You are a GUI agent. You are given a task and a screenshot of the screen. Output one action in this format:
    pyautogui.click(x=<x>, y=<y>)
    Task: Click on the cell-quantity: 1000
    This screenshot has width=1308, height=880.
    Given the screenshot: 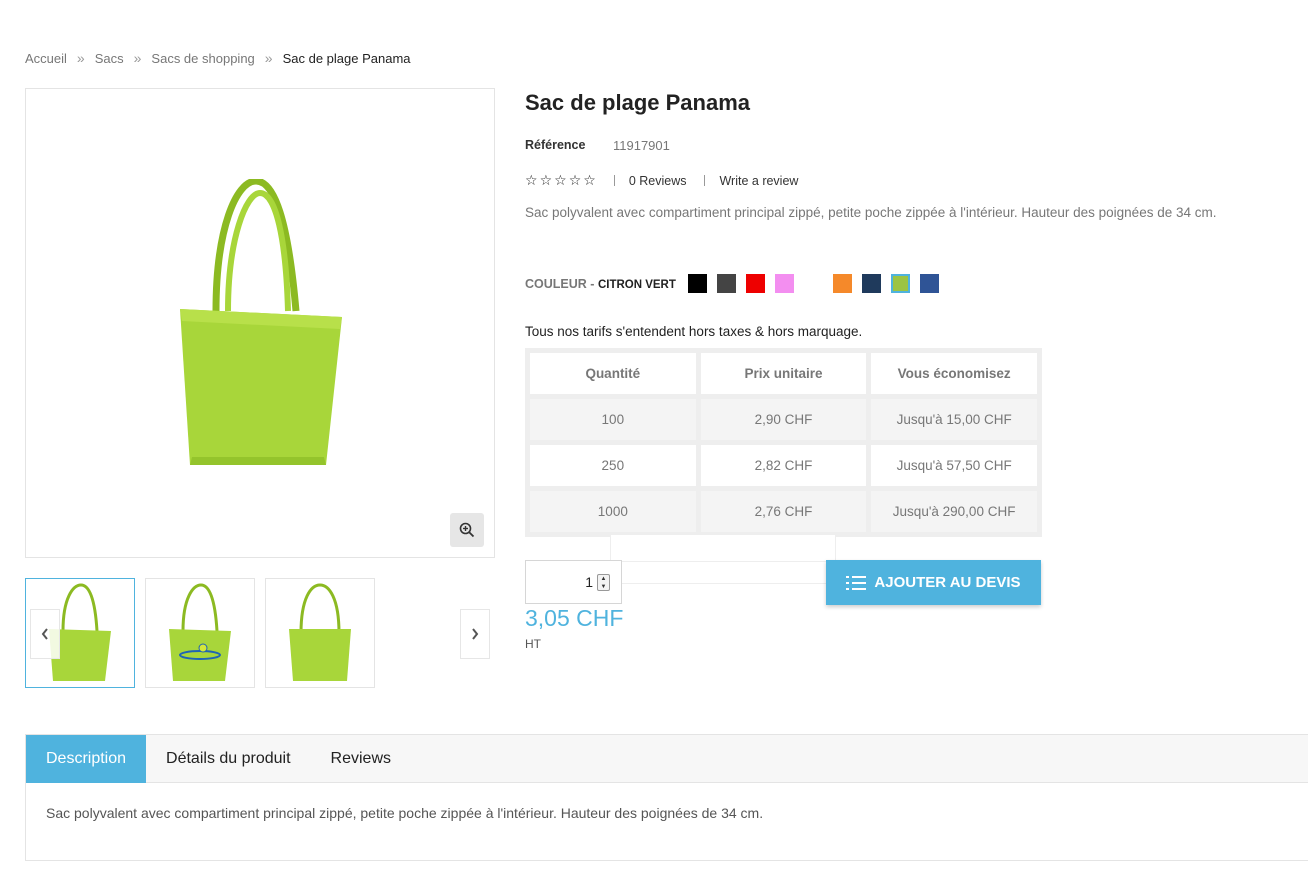 What is the action you would take?
    pyautogui.click(x=613, y=511)
    